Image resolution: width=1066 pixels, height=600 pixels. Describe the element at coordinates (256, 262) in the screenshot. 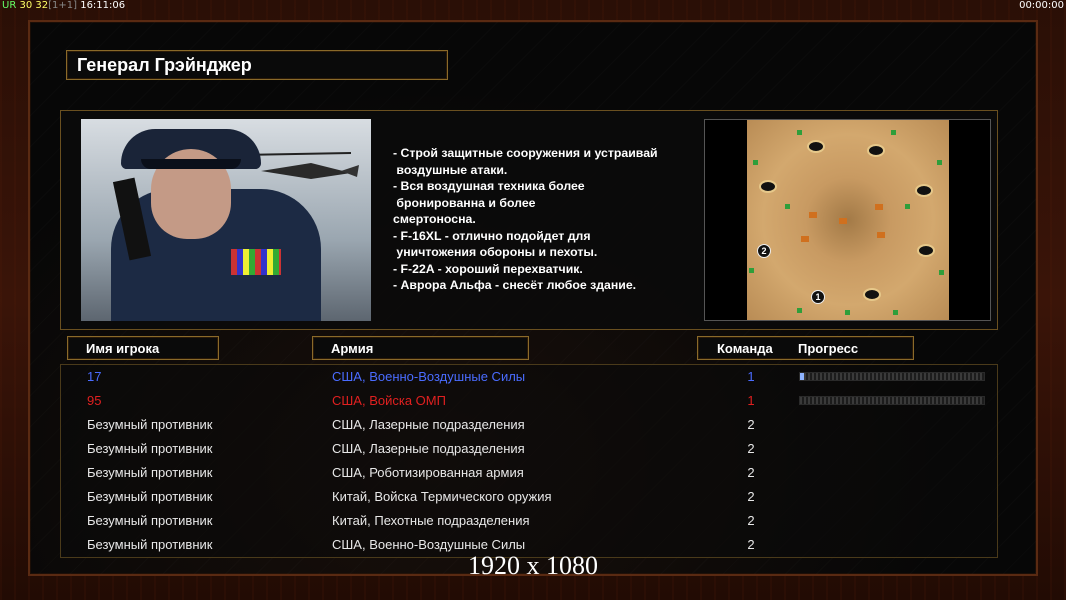

I see `medal-ribbons` at that location.